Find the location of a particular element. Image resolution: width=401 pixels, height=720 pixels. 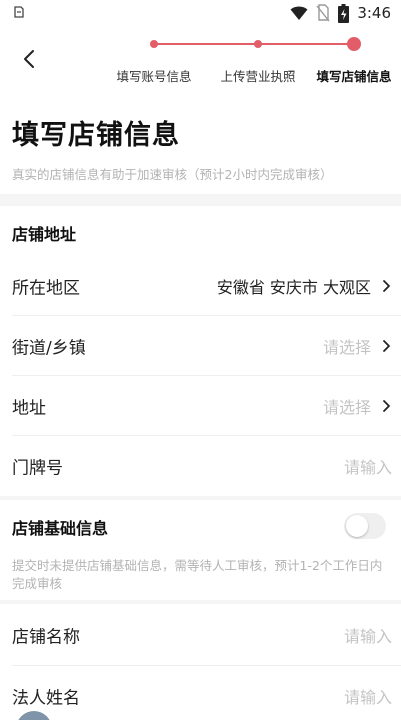

street-placeholder: 请选择 is located at coordinates (346, 347).